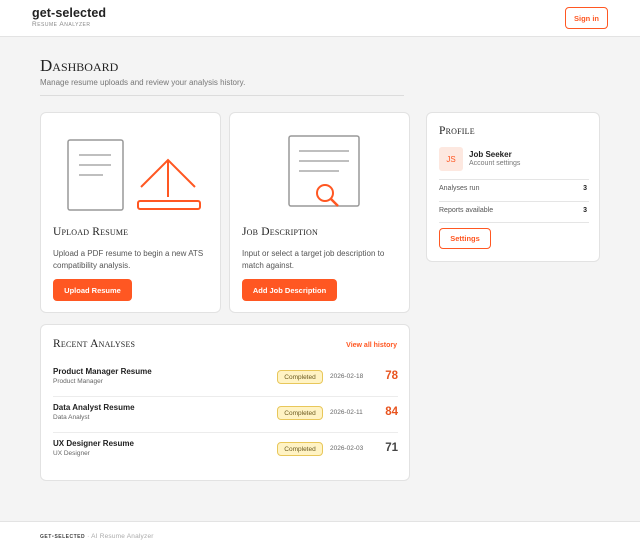 Image resolution: width=640 pixels, height=550 pixels. Describe the element at coordinates (347, 448) in the screenshot. I see `analysis-date: 2026-02-03` at that location.